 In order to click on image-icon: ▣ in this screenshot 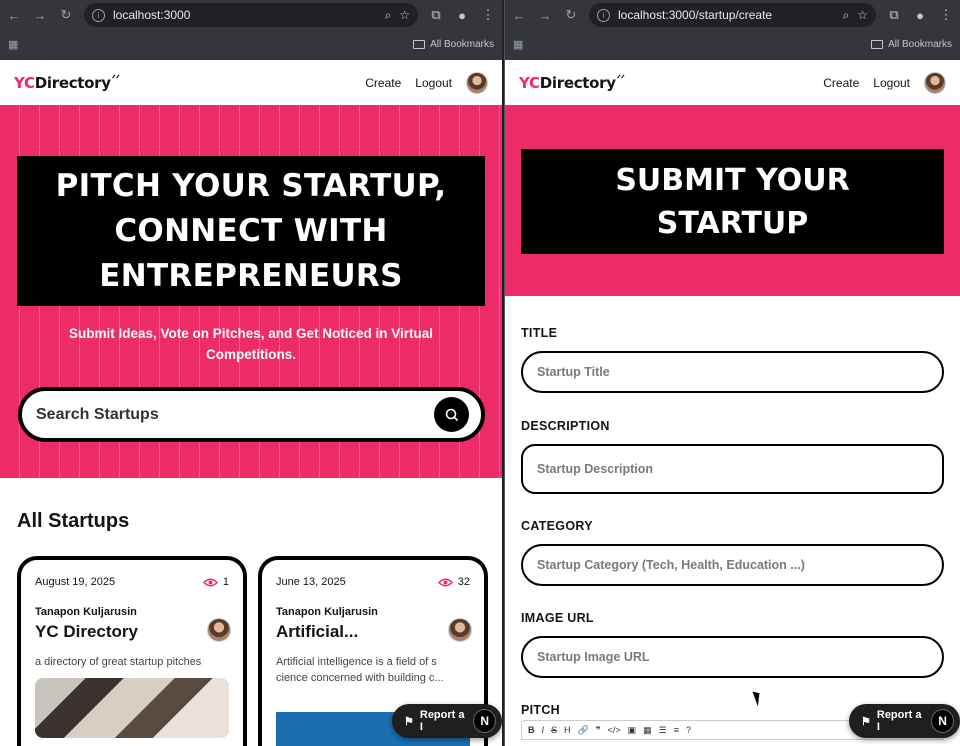, I will do `click(632, 730)`.